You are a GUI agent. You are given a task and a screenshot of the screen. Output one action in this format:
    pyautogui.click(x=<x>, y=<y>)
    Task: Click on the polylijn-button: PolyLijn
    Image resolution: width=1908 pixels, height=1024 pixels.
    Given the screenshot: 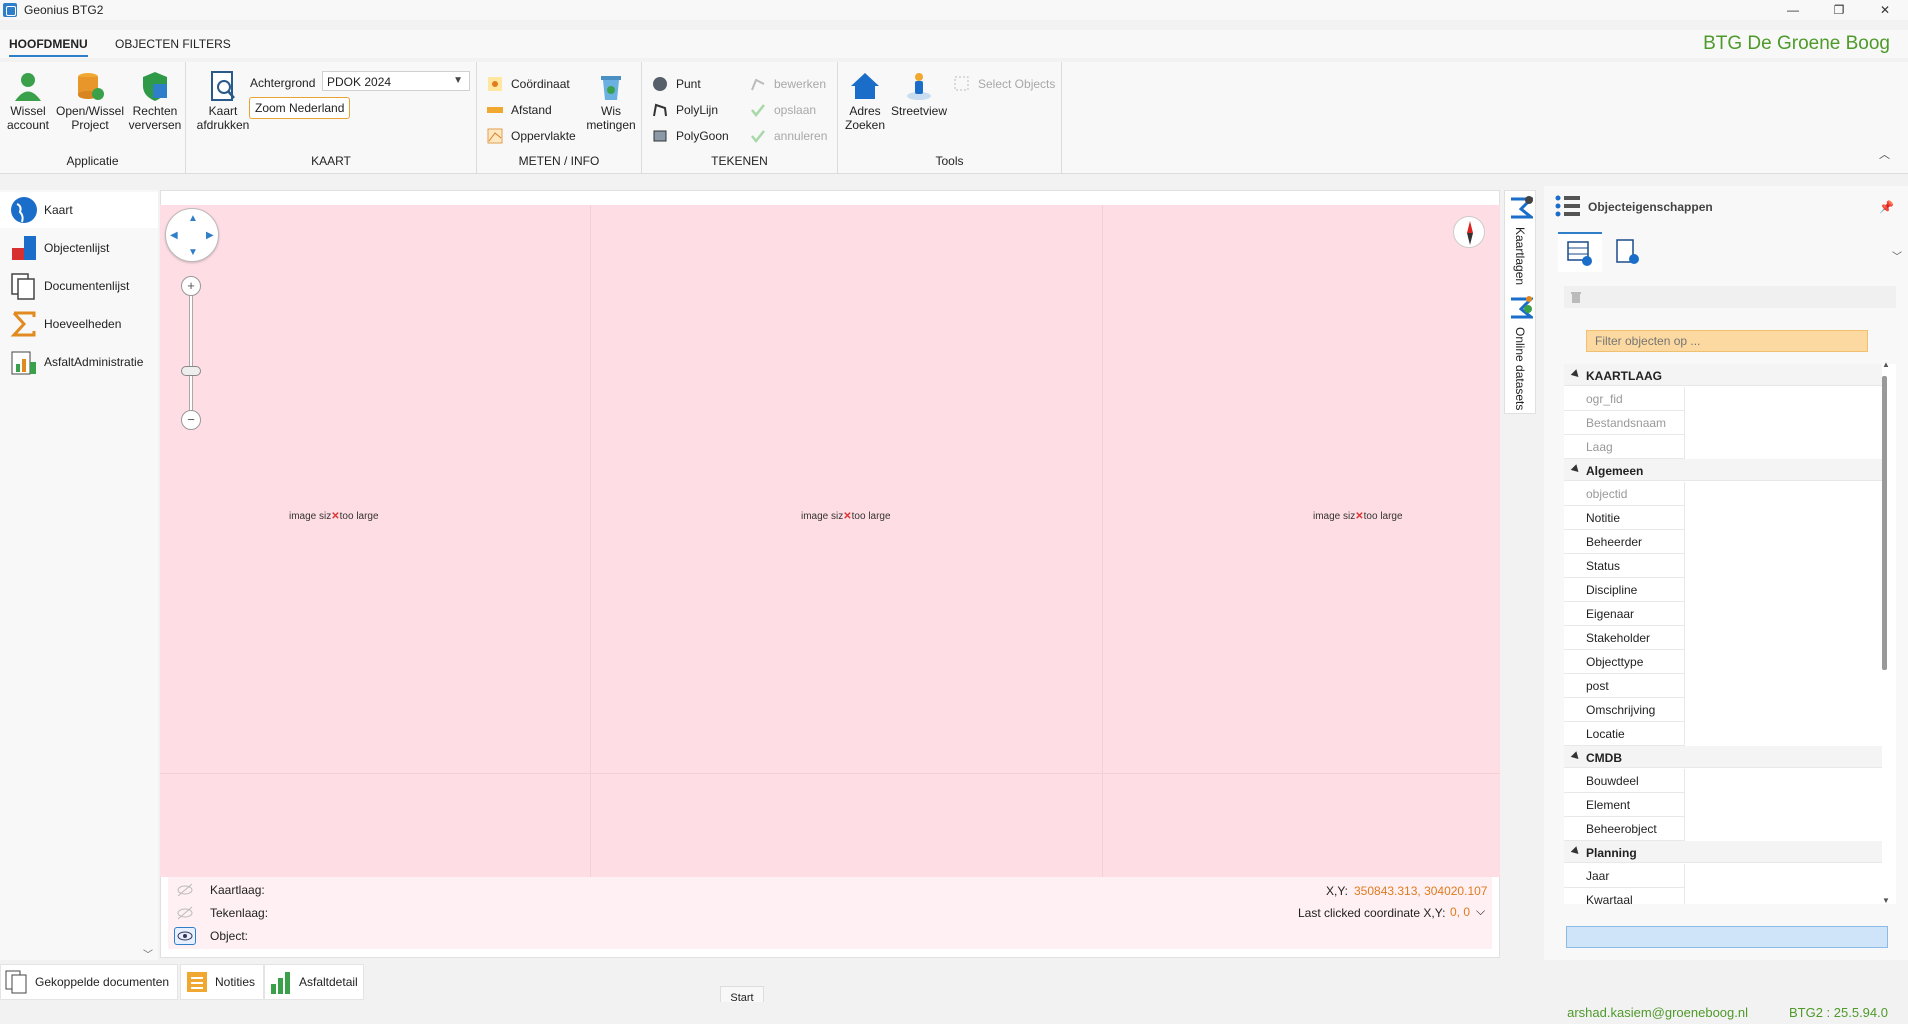 What is the action you would take?
    pyautogui.click(x=685, y=110)
    